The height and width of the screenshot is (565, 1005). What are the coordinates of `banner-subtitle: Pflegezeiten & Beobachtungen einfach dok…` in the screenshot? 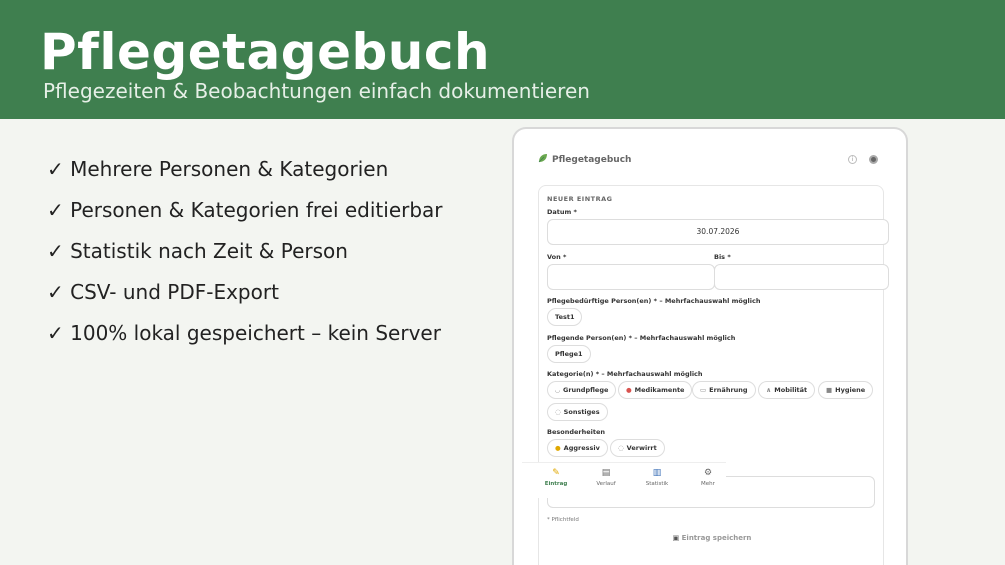 It's located at (316, 91).